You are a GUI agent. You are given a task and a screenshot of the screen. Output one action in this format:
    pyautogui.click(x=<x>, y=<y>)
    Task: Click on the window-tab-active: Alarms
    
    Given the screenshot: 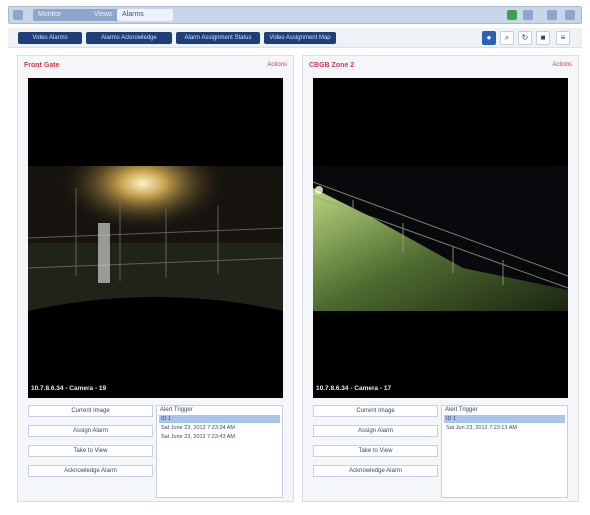 What is the action you would take?
    pyautogui.click(x=145, y=15)
    